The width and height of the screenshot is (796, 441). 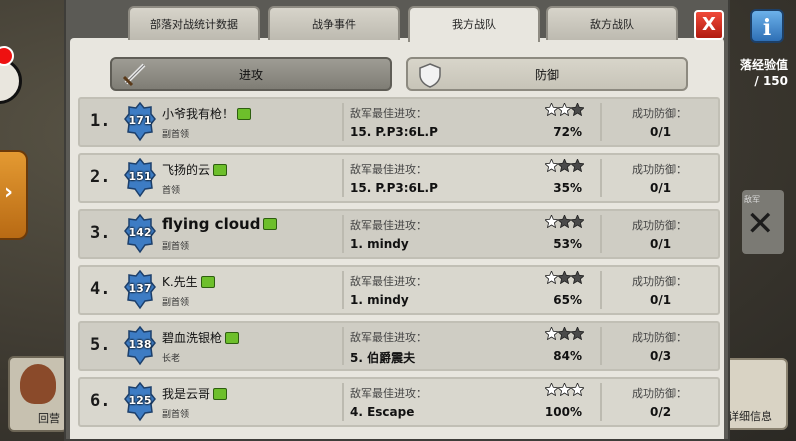 I want to click on member-name-line: 飞扬的云, so click(x=195, y=169).